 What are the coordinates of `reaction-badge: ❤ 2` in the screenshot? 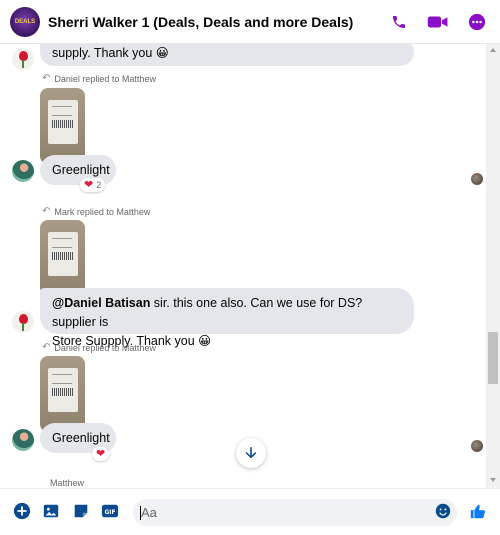 It's located at (93, 185).